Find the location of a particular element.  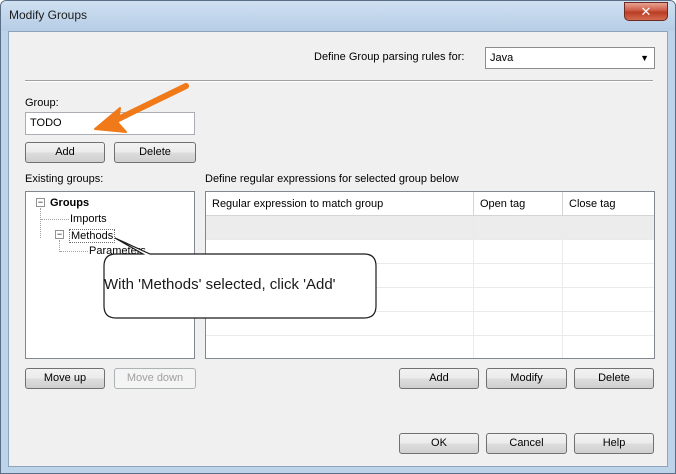

callout-text: With 'Methods' selected, click 'Add' is located at coordinates (220, 284).